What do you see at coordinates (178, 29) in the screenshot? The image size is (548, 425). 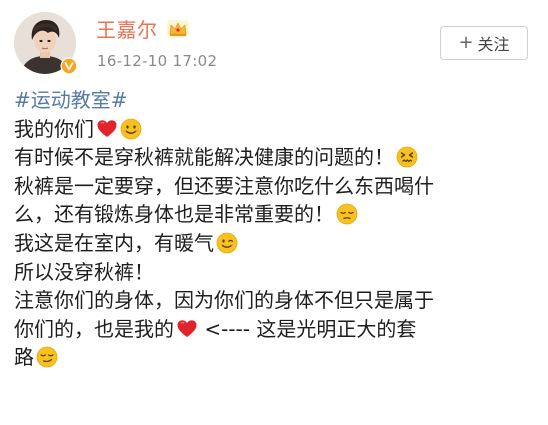 I see `crown-vip-icon` at bounding box center [178, 29].